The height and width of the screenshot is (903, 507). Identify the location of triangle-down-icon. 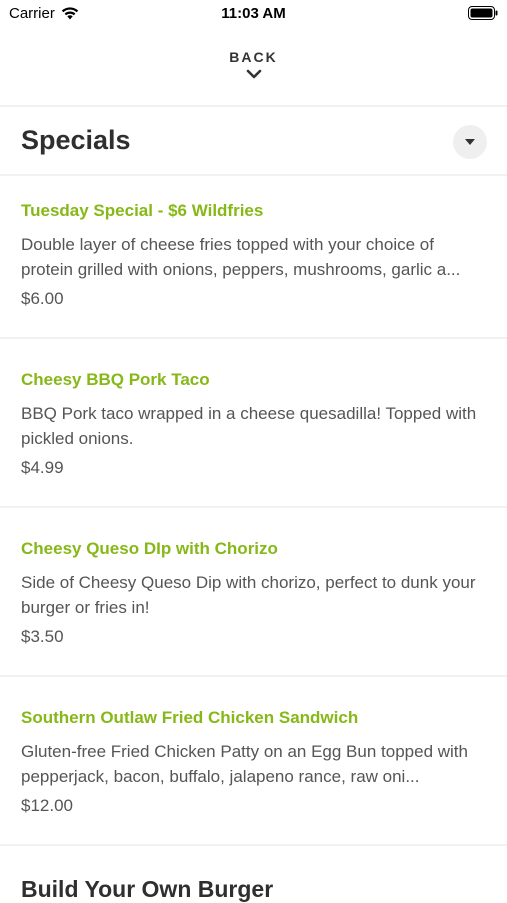
(470, 142).